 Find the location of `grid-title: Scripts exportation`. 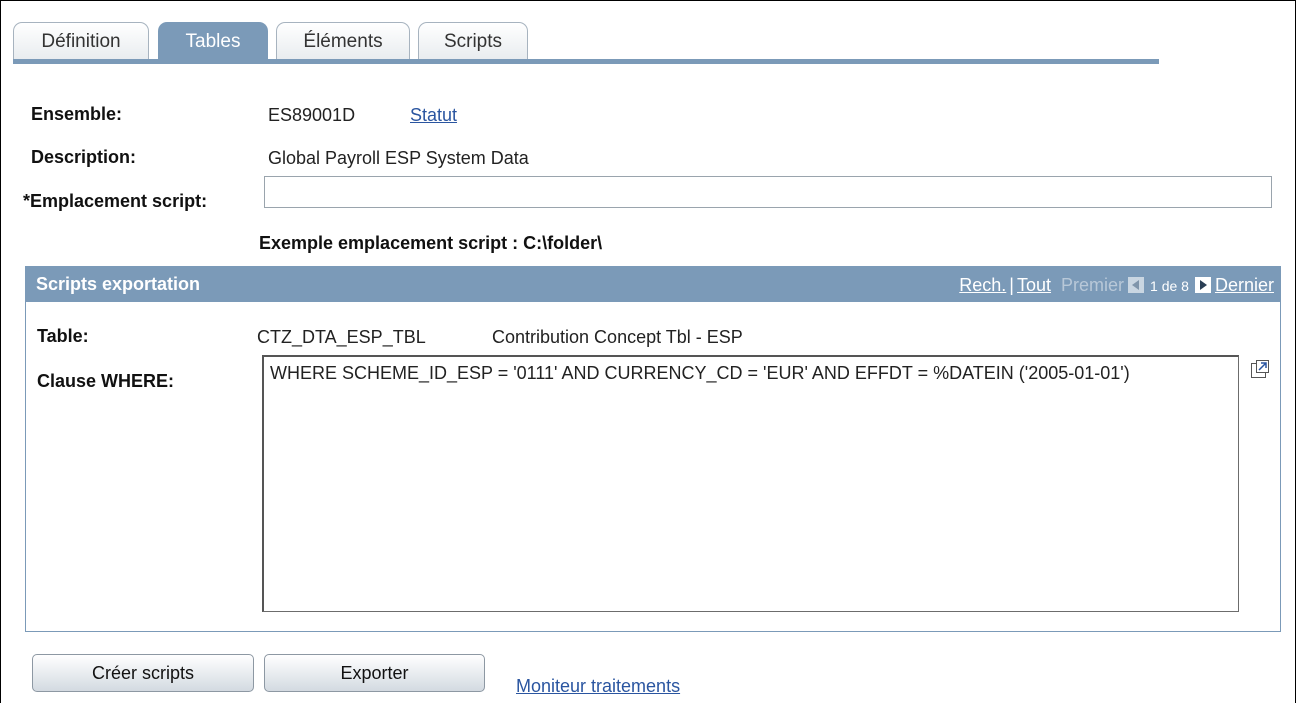

grid-title: Scripts exportation is located at coordinates (118, 284).